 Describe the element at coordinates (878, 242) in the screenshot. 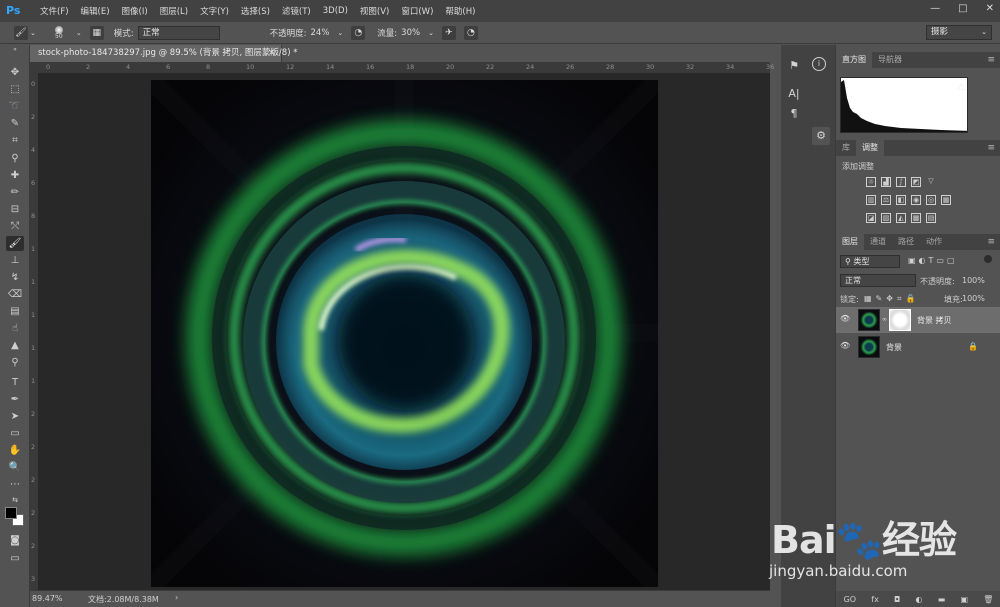

I see `tab-channels: 通道` at that location.